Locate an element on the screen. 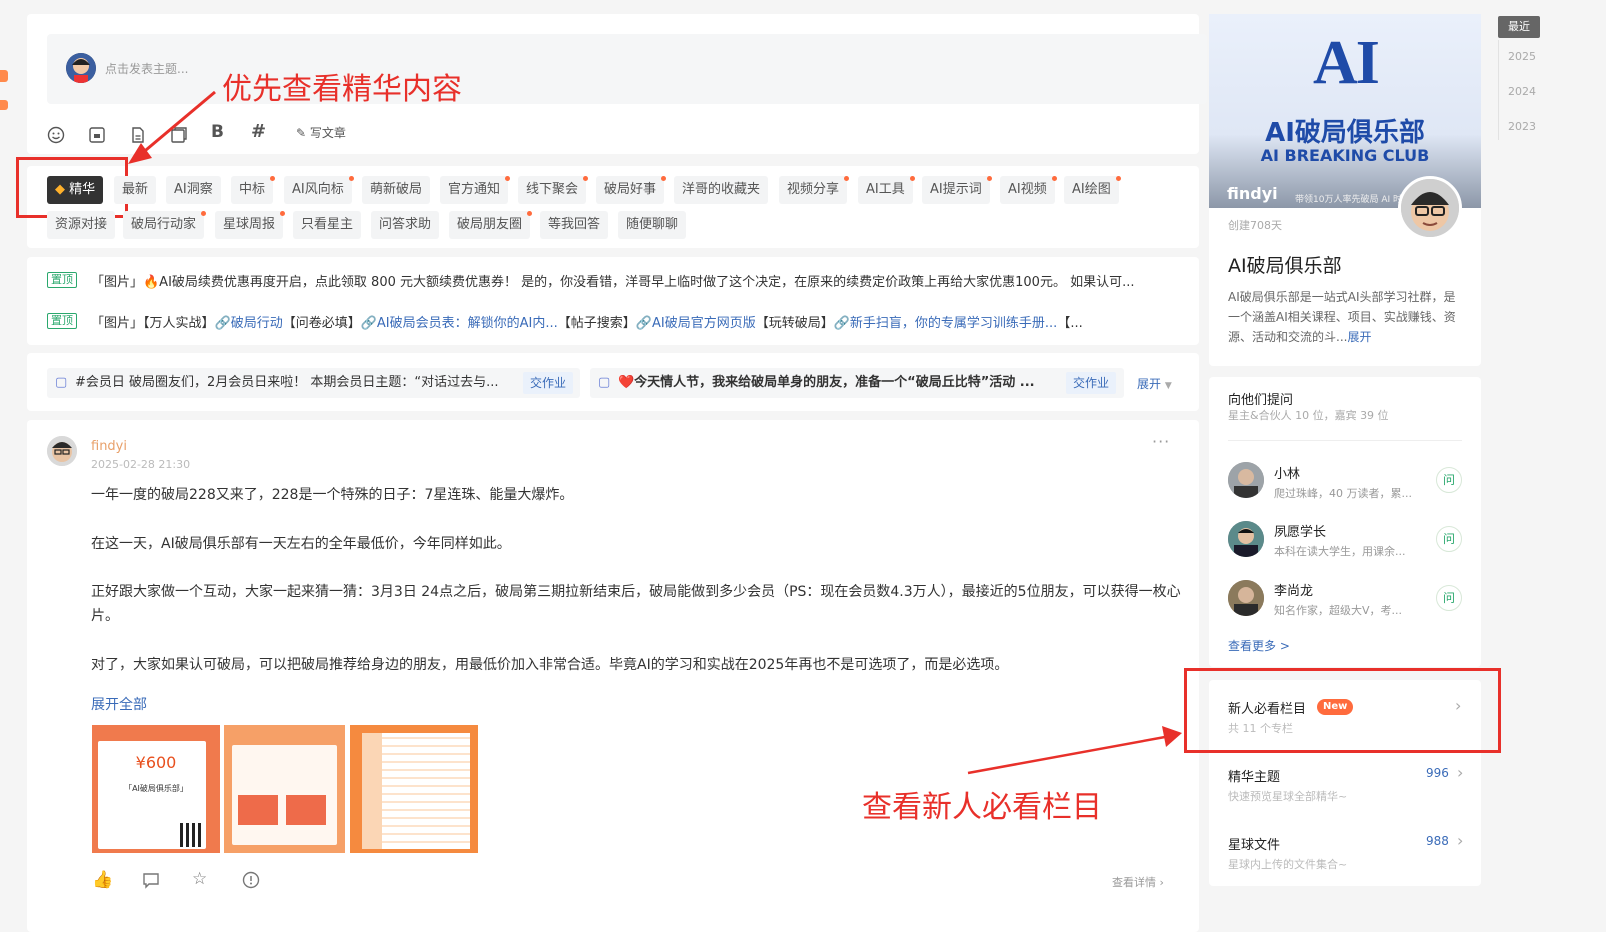 This screenshot has width=1606, height=932. tag-chip: 星球周报 is located at coordinates (250, 225).